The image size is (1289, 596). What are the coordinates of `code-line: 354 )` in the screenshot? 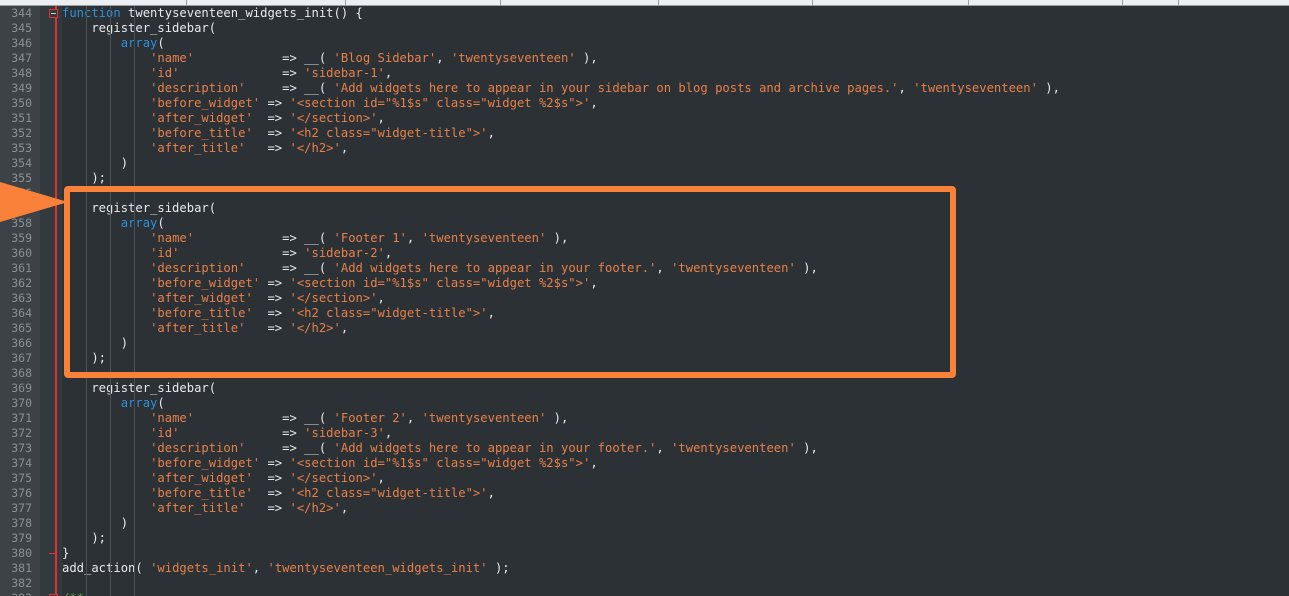 It's located at (644, 163).